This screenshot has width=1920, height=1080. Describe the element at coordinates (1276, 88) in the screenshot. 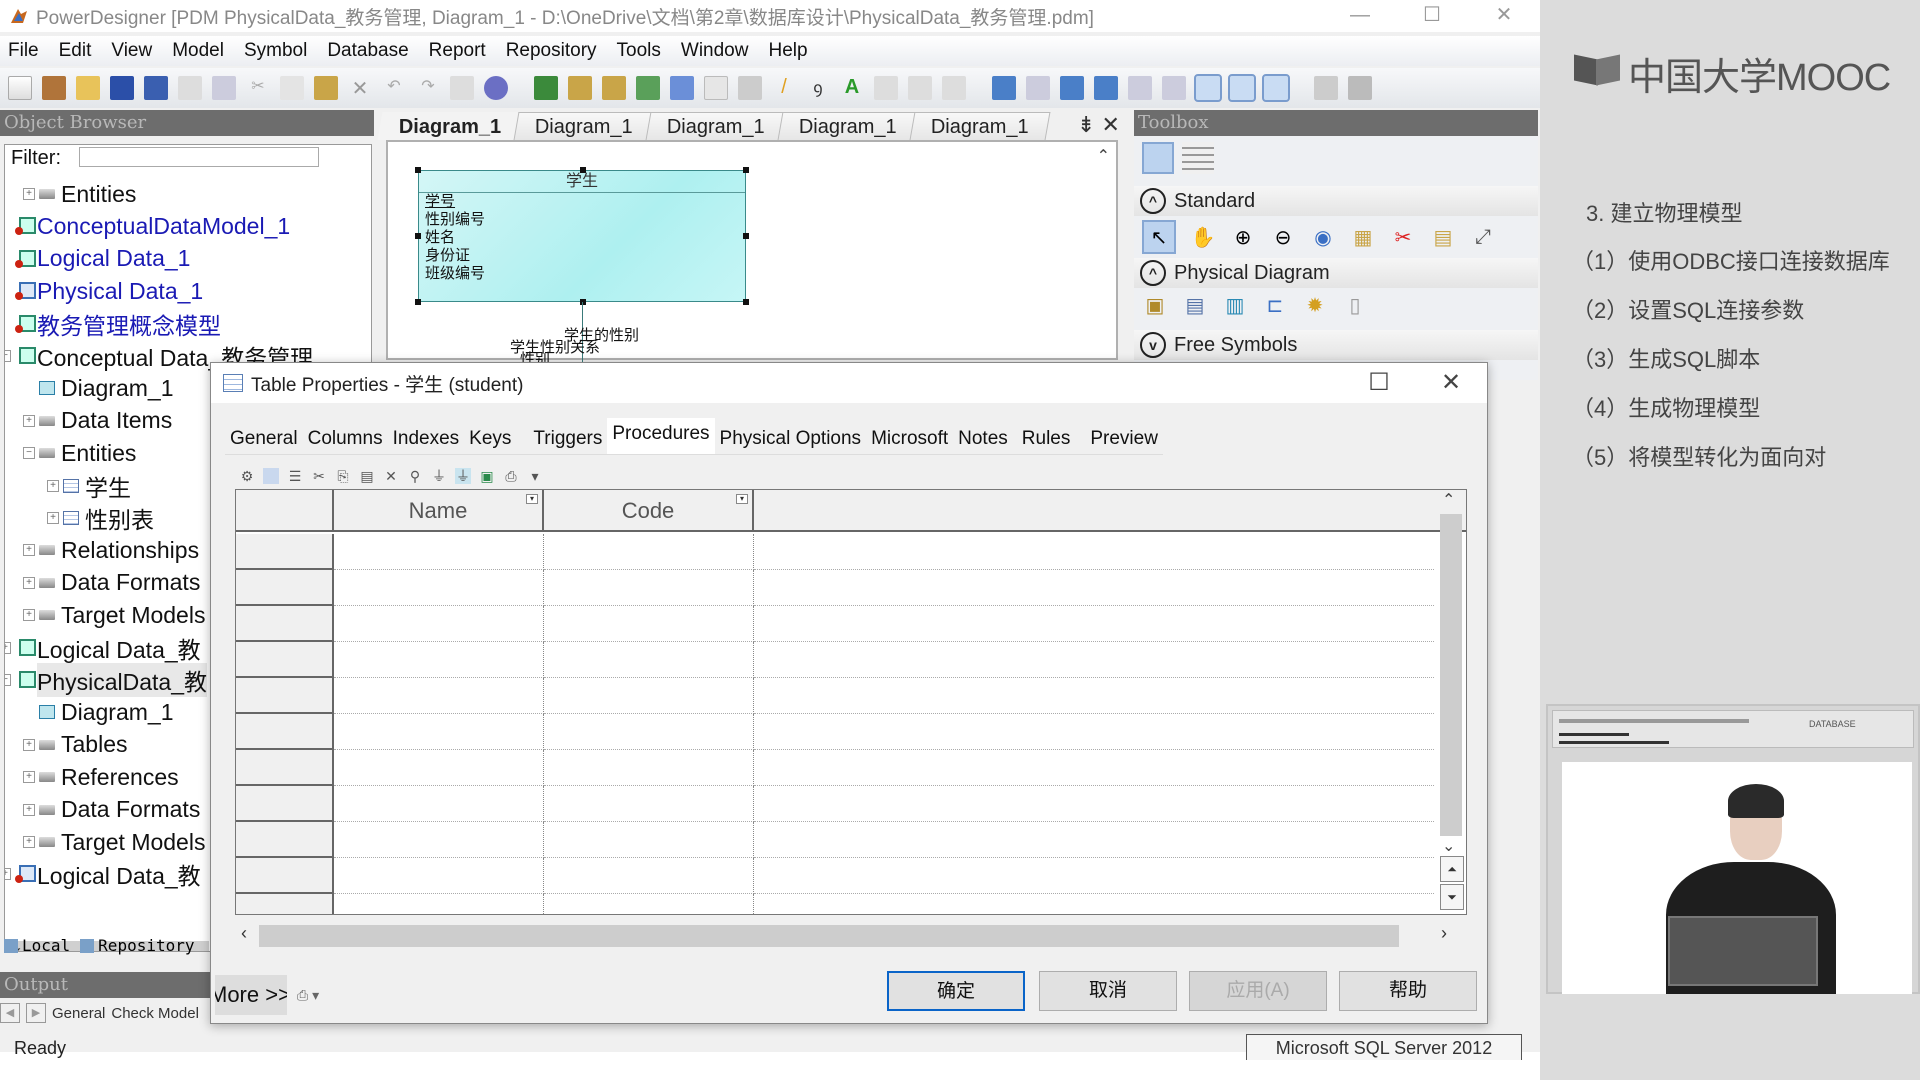

I see `toolbox-toggle-icon` at that location.